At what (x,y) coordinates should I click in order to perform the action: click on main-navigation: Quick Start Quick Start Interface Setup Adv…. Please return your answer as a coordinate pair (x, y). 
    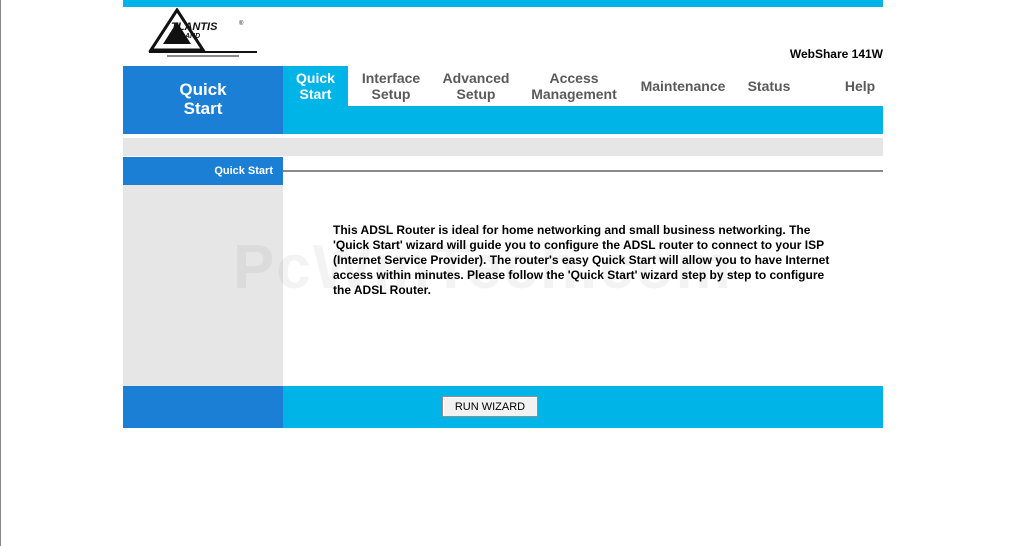
    Looking at the image, I should click on (503, 100).